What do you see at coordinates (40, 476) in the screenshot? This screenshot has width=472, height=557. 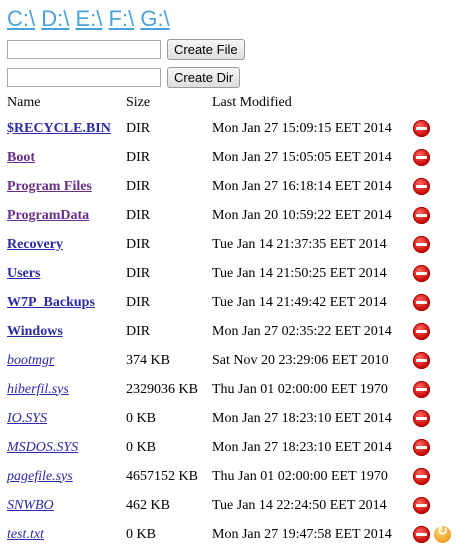 I see `file-link: pagefile.sys` at bounding box center [40, 476].